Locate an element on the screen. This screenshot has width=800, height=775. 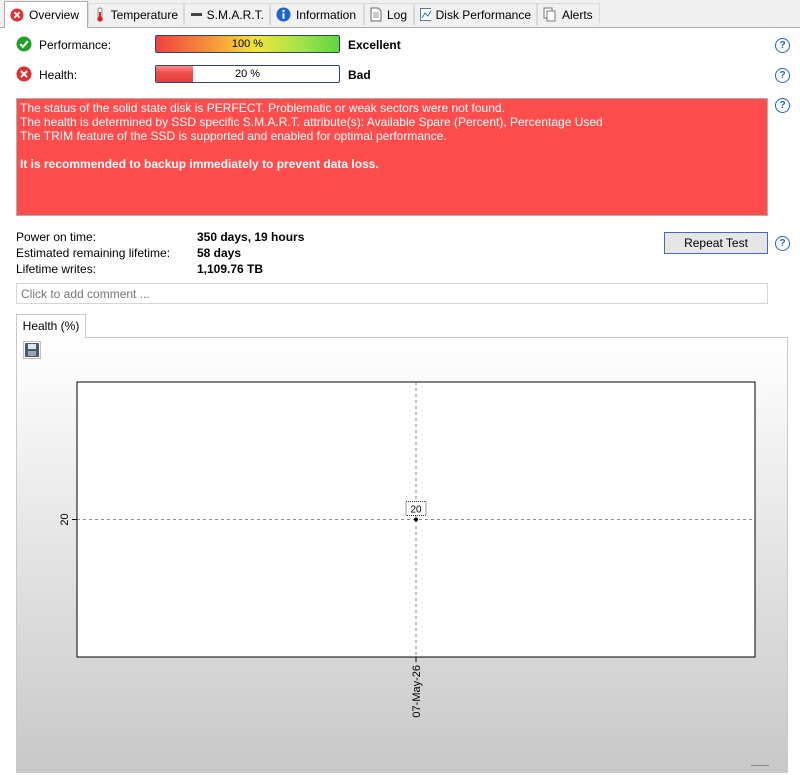
x-tick-label: 07-May-26 is located at coordinates (417, 691).